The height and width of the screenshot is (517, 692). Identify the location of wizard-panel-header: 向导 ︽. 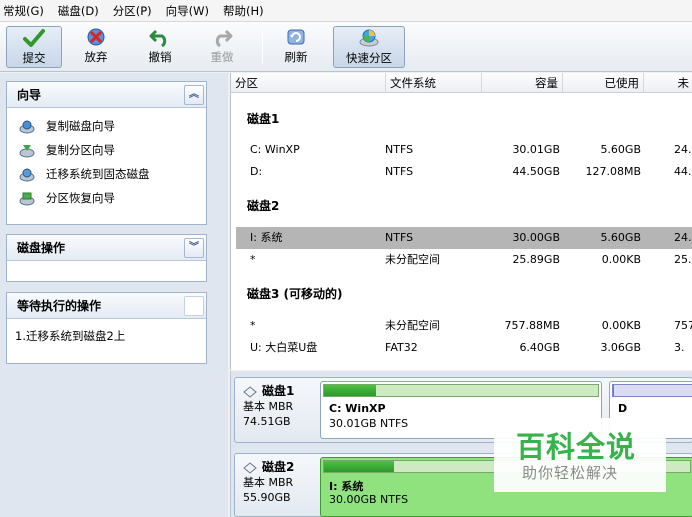
(106, 95).